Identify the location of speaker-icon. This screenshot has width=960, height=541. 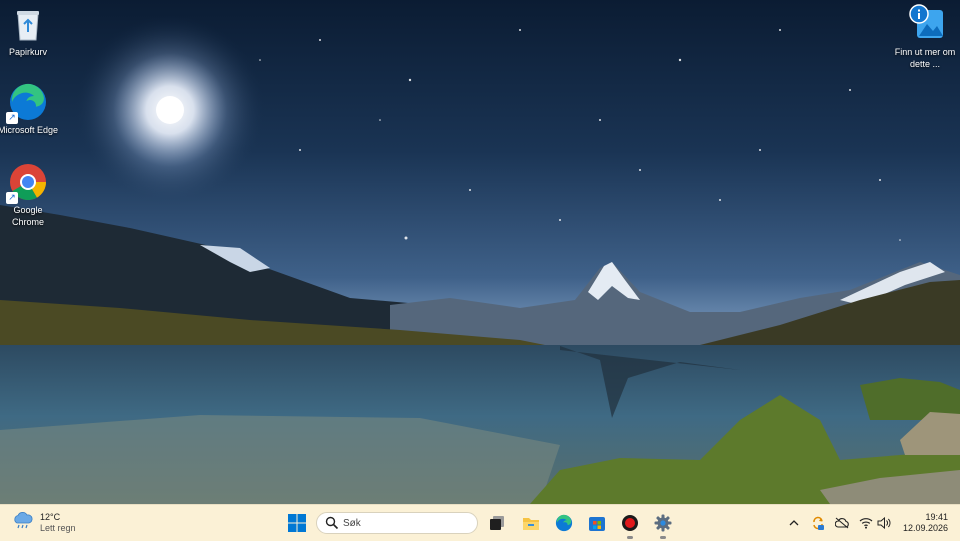
(884, 523).